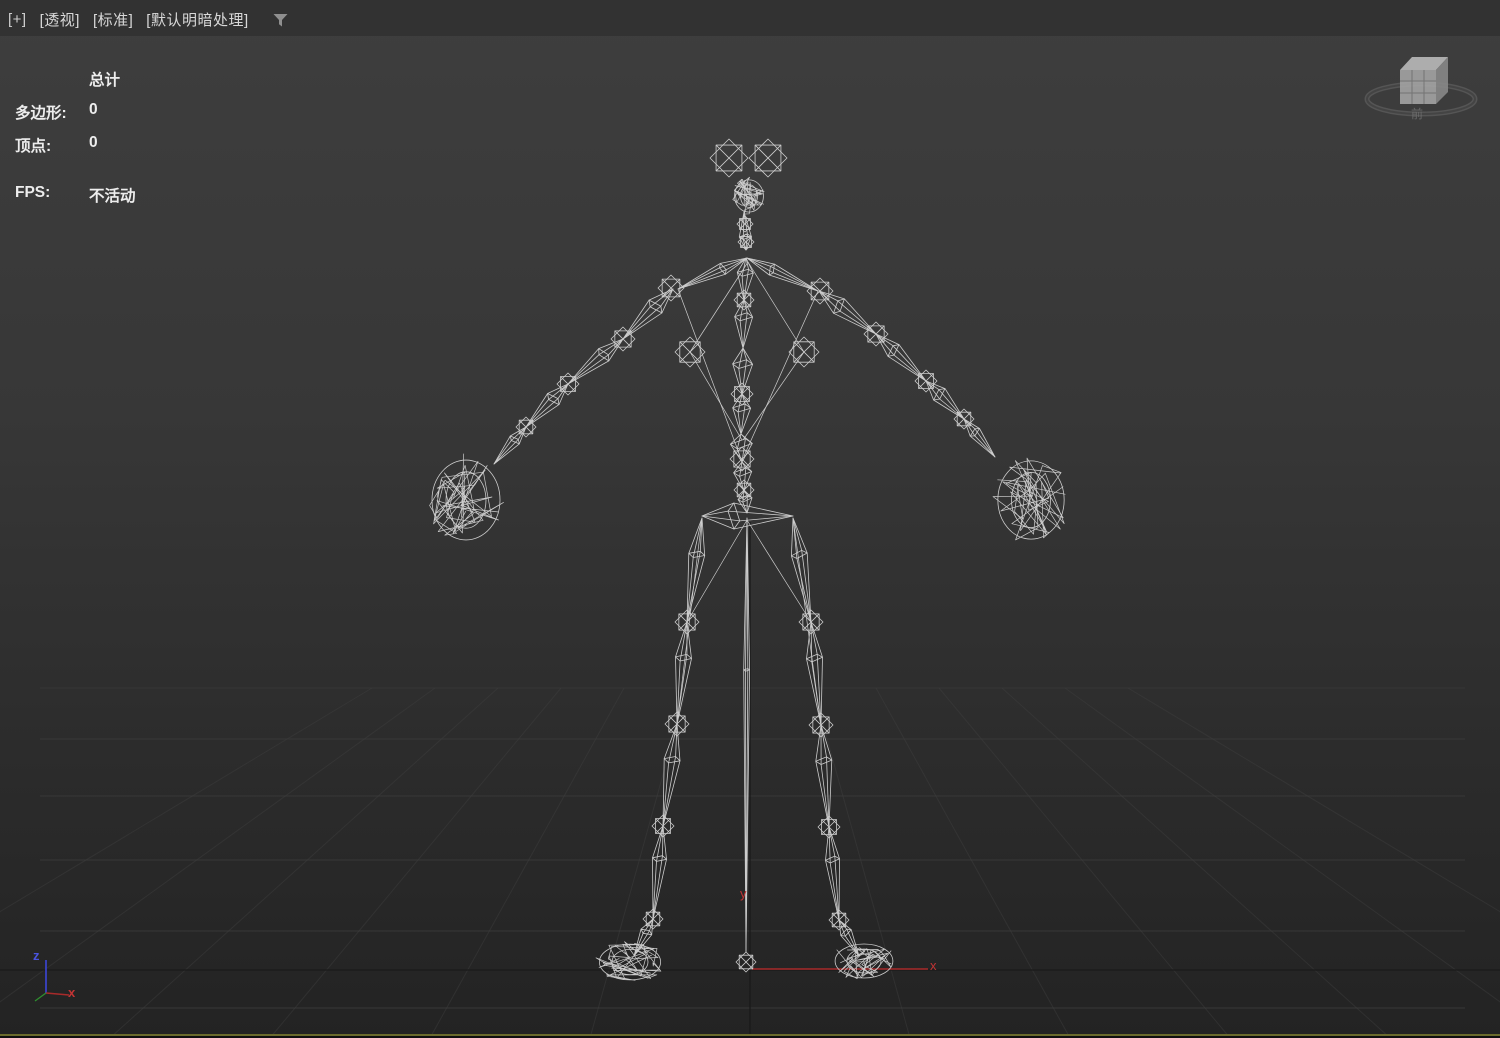  I want to click on stats-vertices-value: 0, so click(93, 142).